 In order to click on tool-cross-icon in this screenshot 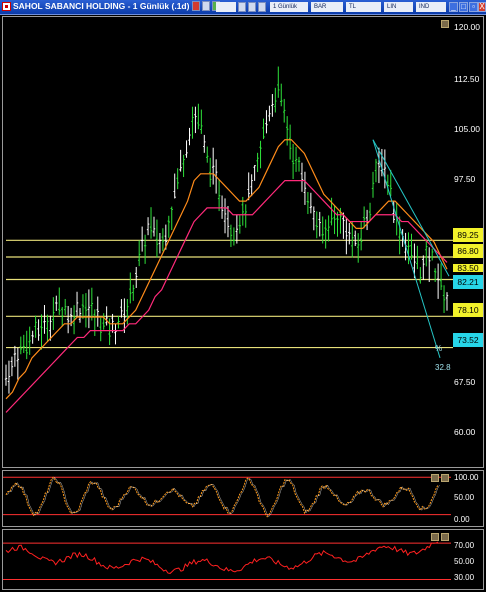, I will do `click(196, 6)`.